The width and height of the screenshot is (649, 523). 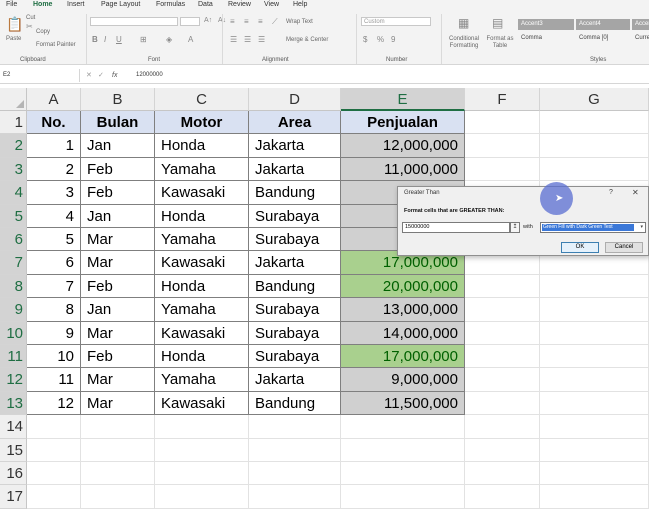 What do you see at coordinates (497, 23) in the screenshot?
I see `format-as-table-icon: ▤` at bounding box center [497, 23].